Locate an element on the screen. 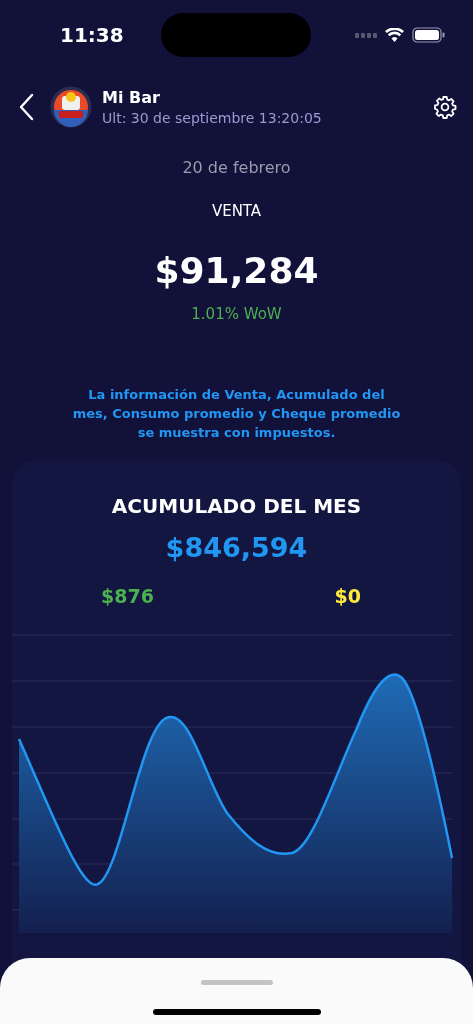  header-title: Mi Bar is located at coordinates (131, 97).